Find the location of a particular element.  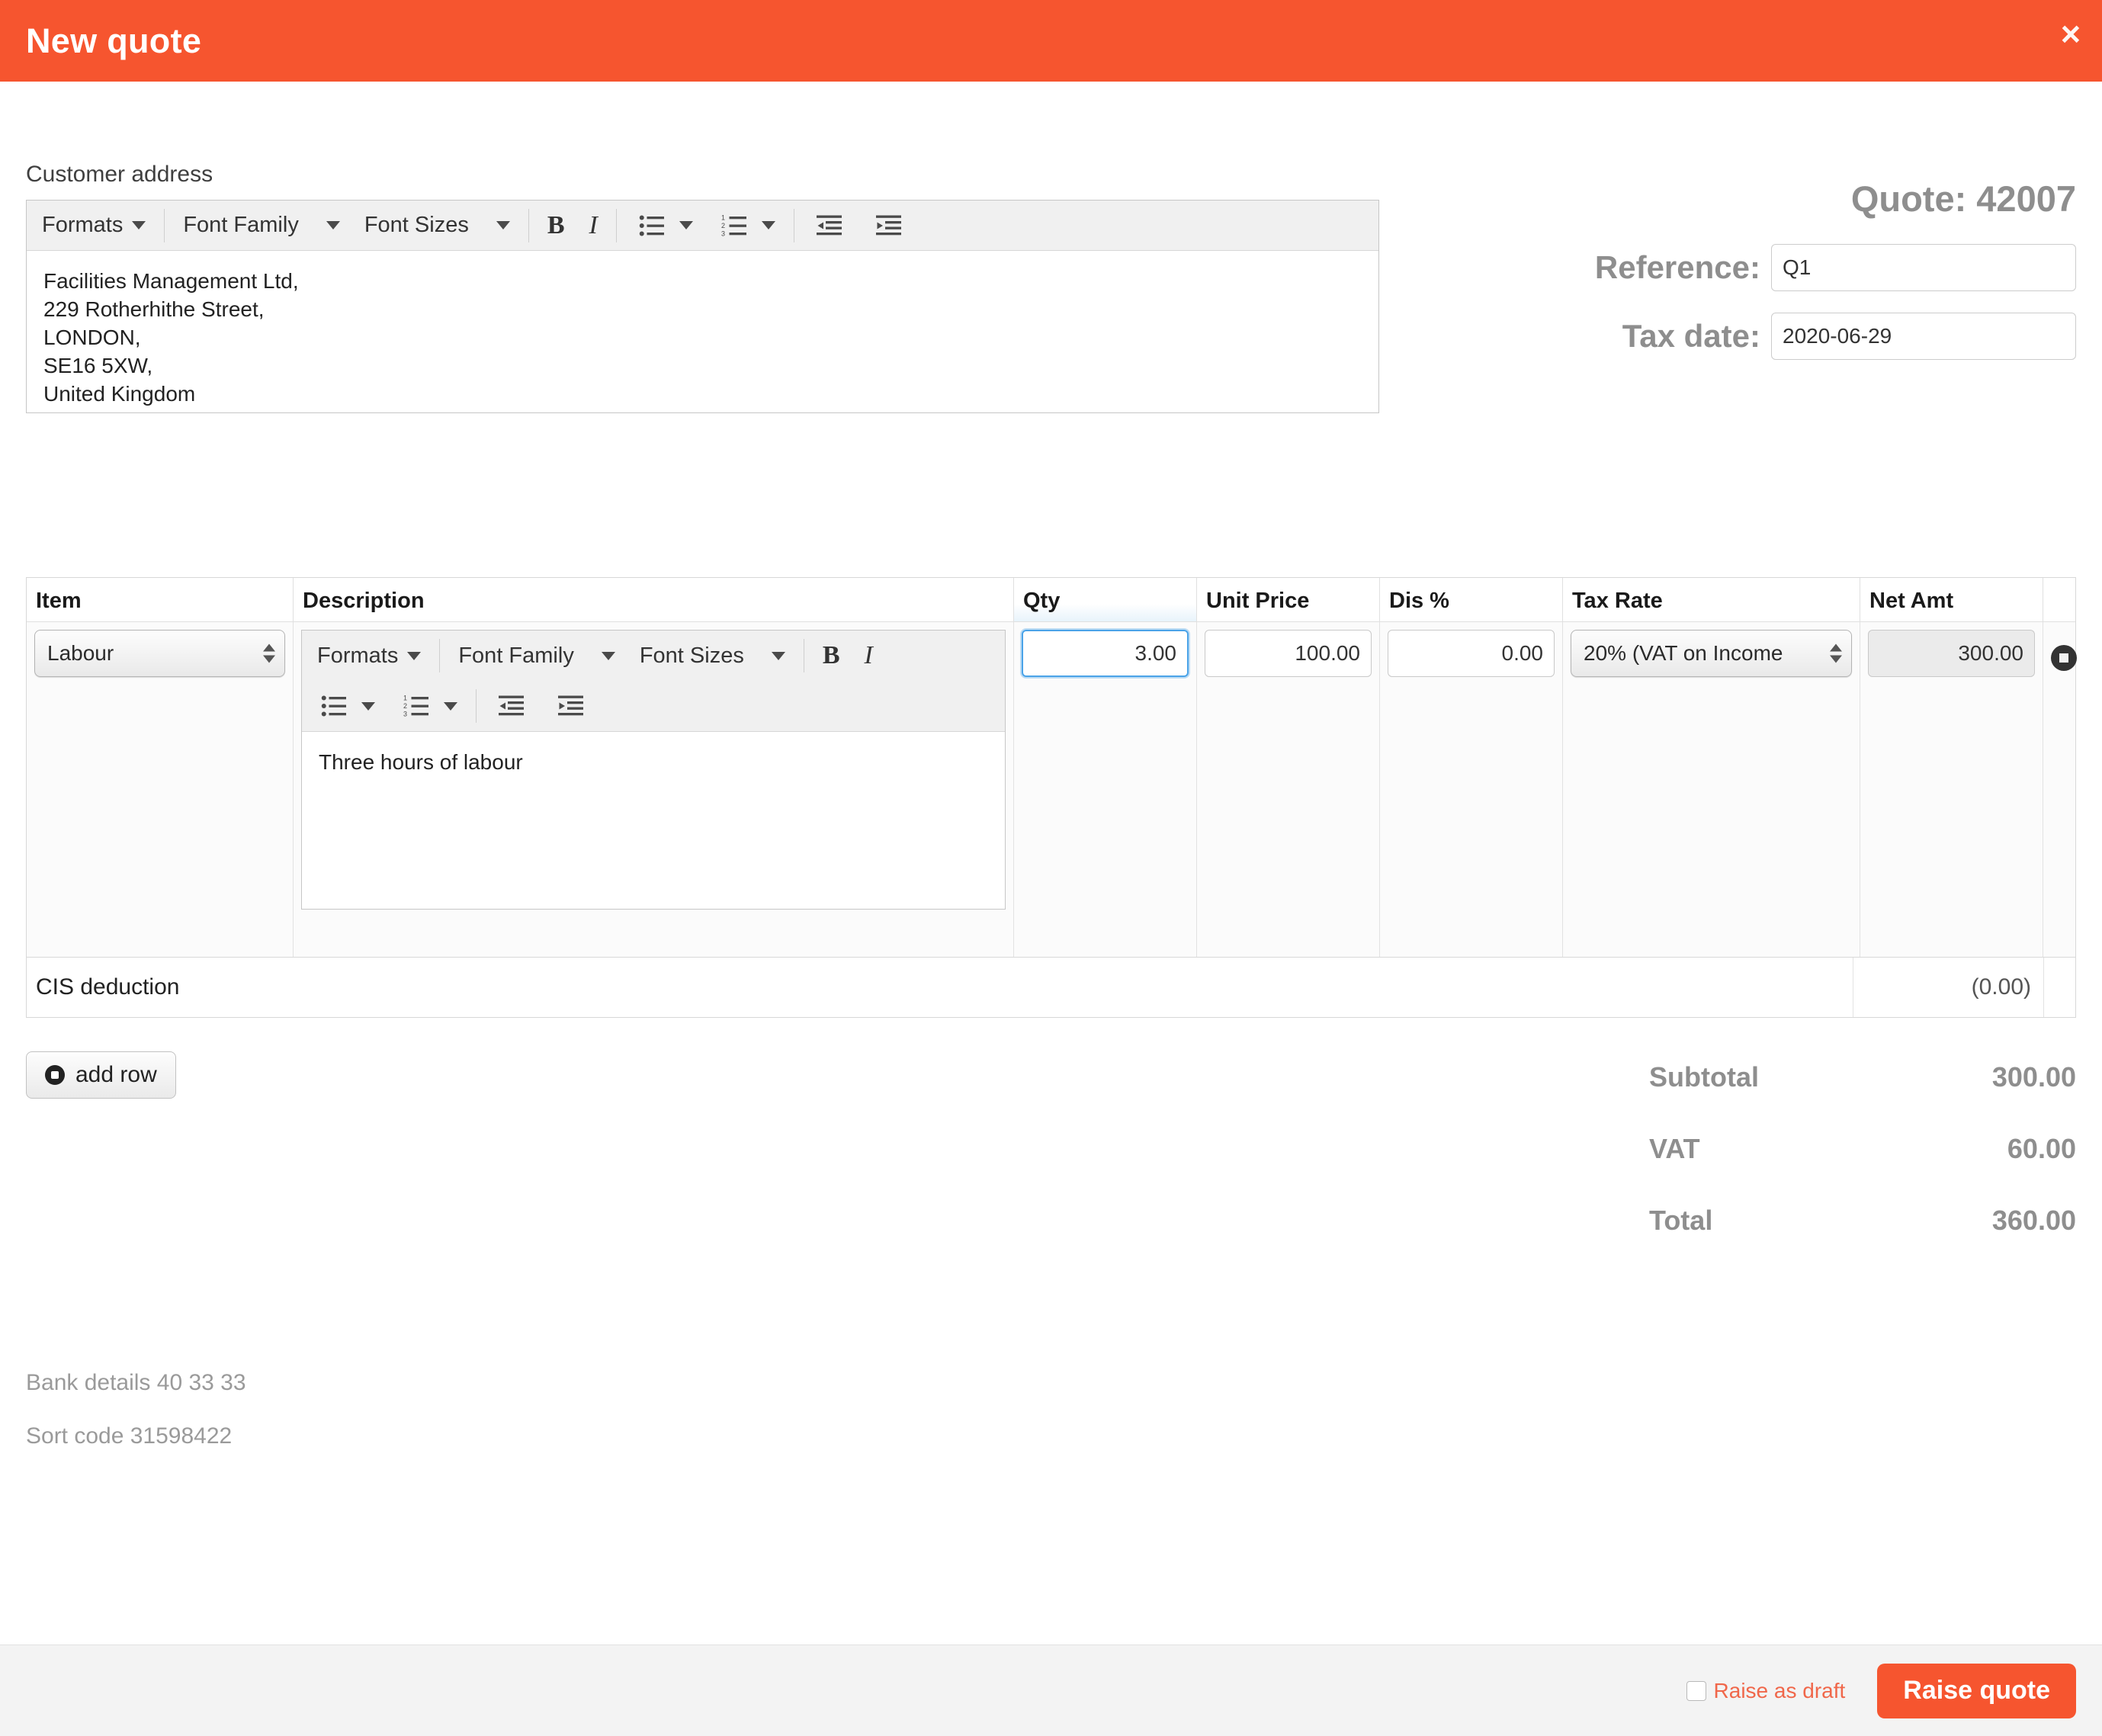

indent-icon is located at coordinates (889, 226).